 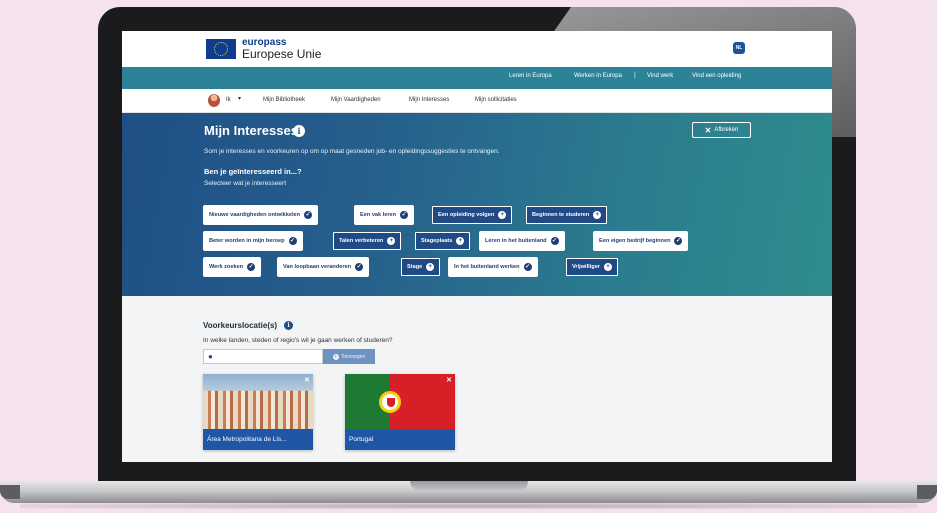 I want to click on interest-chip: Een eigen bedrijf beginnen ✓, so click(x=641, y=241).